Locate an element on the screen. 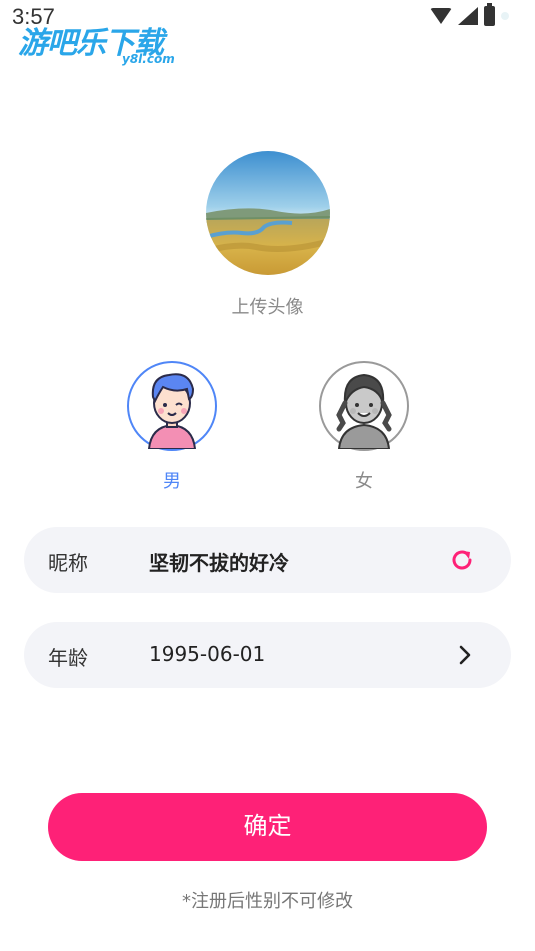  nickname-label: 昵称 is located at coordinates (68, 563).